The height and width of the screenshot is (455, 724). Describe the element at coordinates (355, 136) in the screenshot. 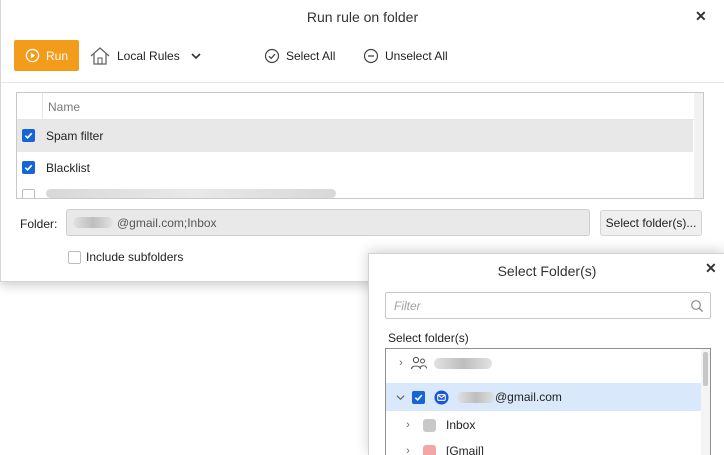

I see `rule-row-spam-filter: Spam filter` at that location.